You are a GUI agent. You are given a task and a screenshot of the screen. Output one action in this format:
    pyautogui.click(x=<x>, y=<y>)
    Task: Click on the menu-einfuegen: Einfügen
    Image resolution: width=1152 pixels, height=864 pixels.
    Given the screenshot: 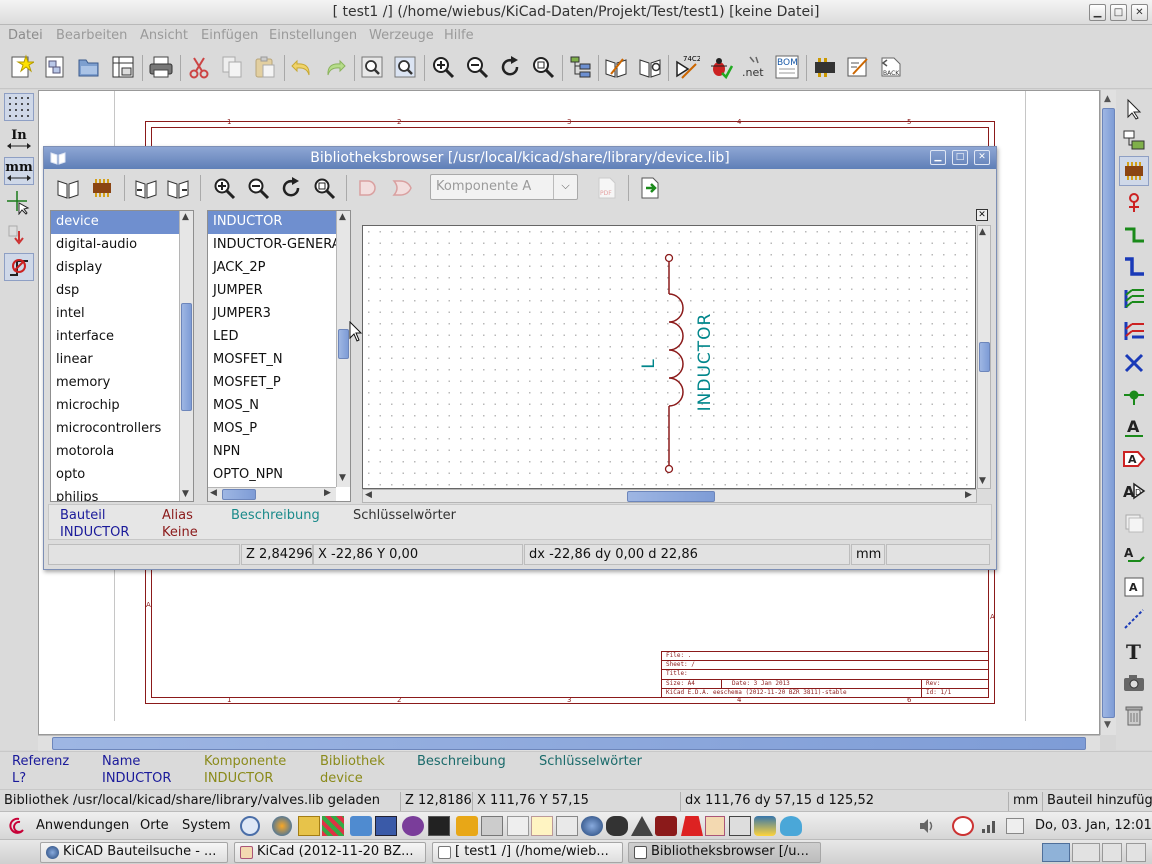 What is the action you would take?
    pyautogui.click(x=229, y=35)
    